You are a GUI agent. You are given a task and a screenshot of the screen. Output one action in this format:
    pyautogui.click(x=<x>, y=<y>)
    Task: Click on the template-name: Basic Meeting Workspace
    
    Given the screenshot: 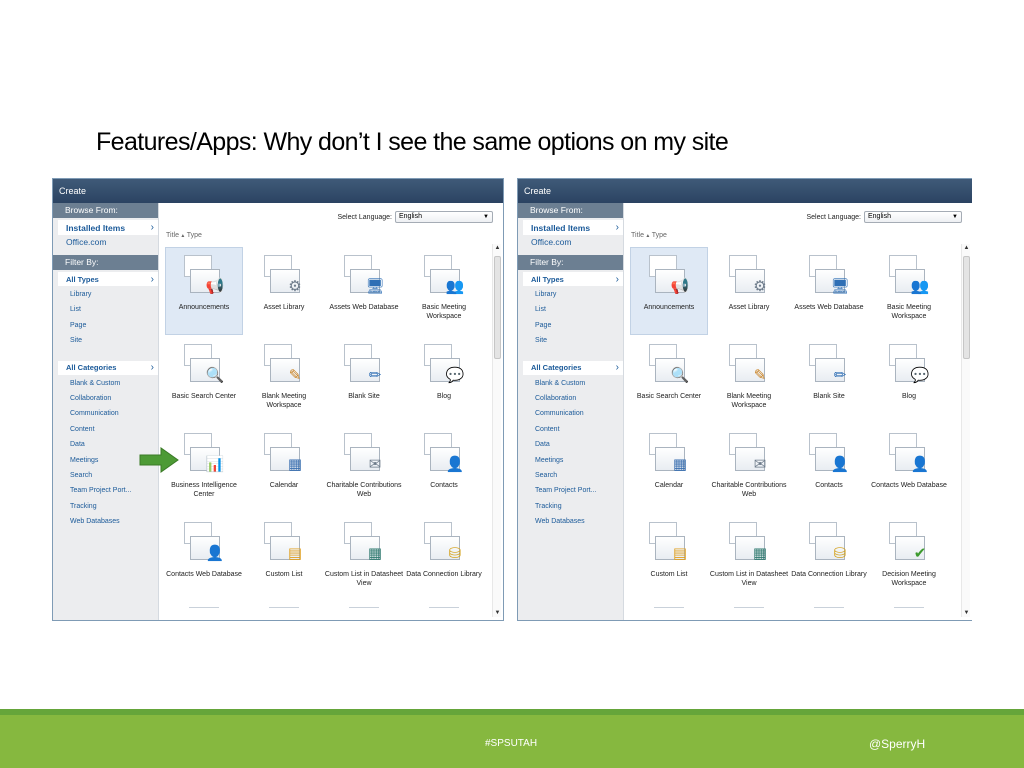 What is the action you would take?
    pyautogui.click(x=444, y=312)
    